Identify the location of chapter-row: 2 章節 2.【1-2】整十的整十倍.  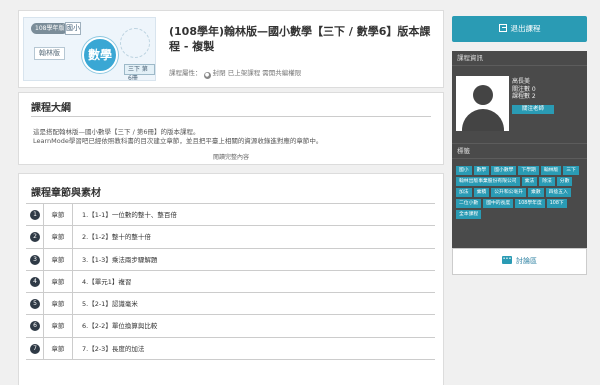
(230, 237).